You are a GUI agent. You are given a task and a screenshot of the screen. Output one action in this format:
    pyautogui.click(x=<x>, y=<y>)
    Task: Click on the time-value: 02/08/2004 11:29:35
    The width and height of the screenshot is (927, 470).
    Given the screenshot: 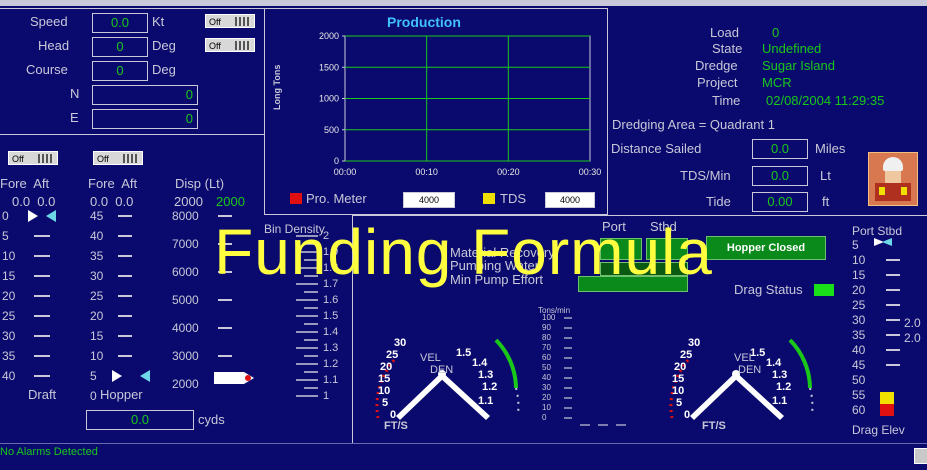 What is the action you would take?
    pyautogui.click(x=825, y=100)
    